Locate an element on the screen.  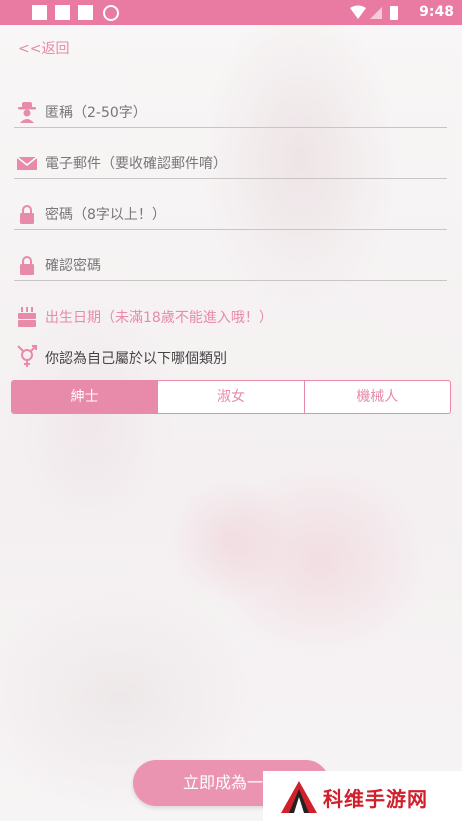
status-time: 9:48 is located at coordinates (436, 12).